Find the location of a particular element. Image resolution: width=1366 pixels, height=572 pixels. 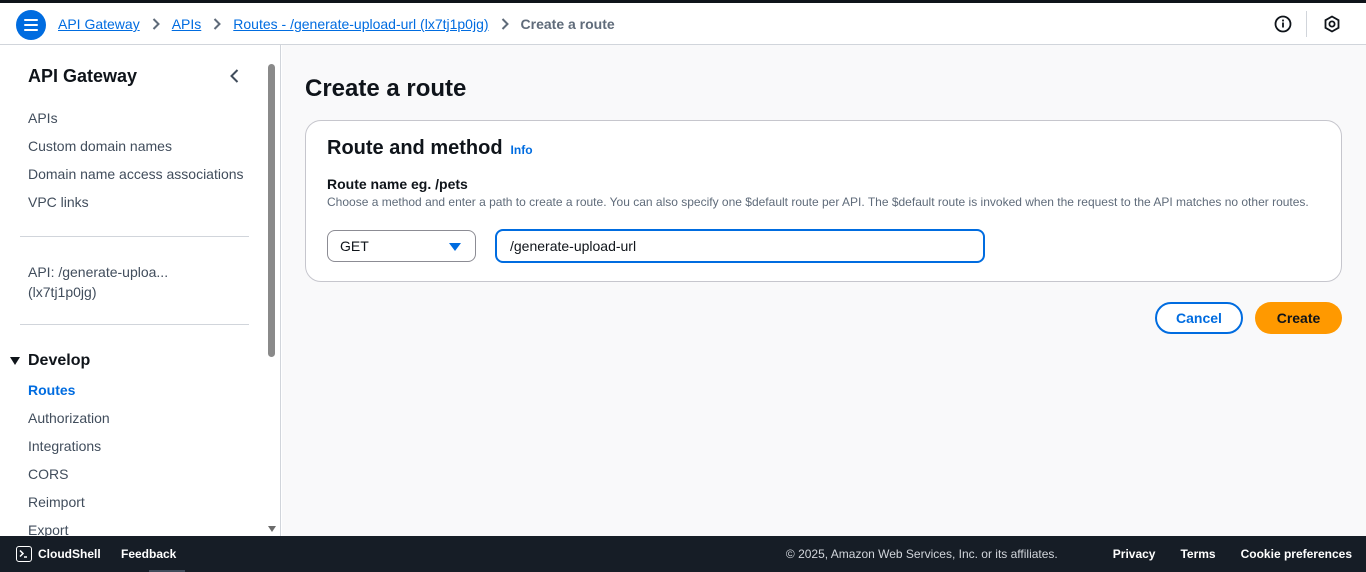

sidebar-section-label: Develop is located at coordinates (59, 360).